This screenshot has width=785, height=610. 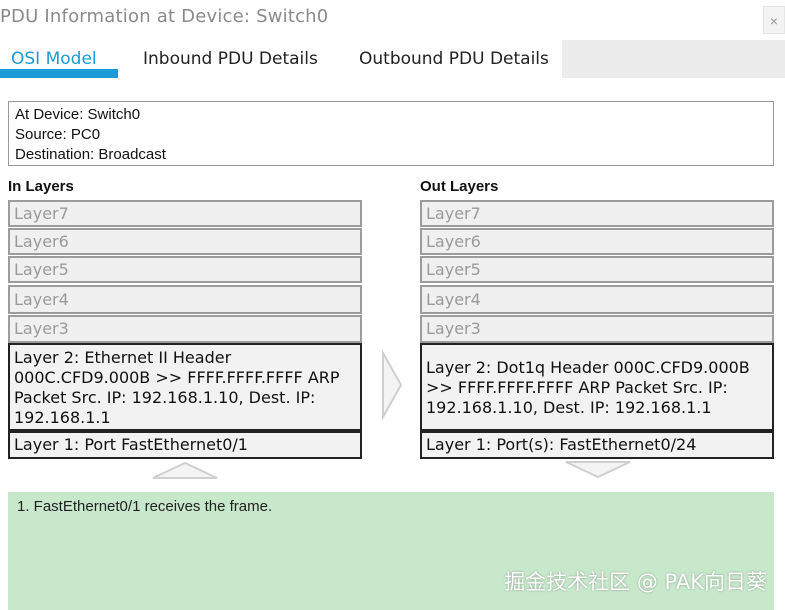 I want to click on tab-inbound-pdu-details: Inbound PDU Details, so click(x=230, y=59).